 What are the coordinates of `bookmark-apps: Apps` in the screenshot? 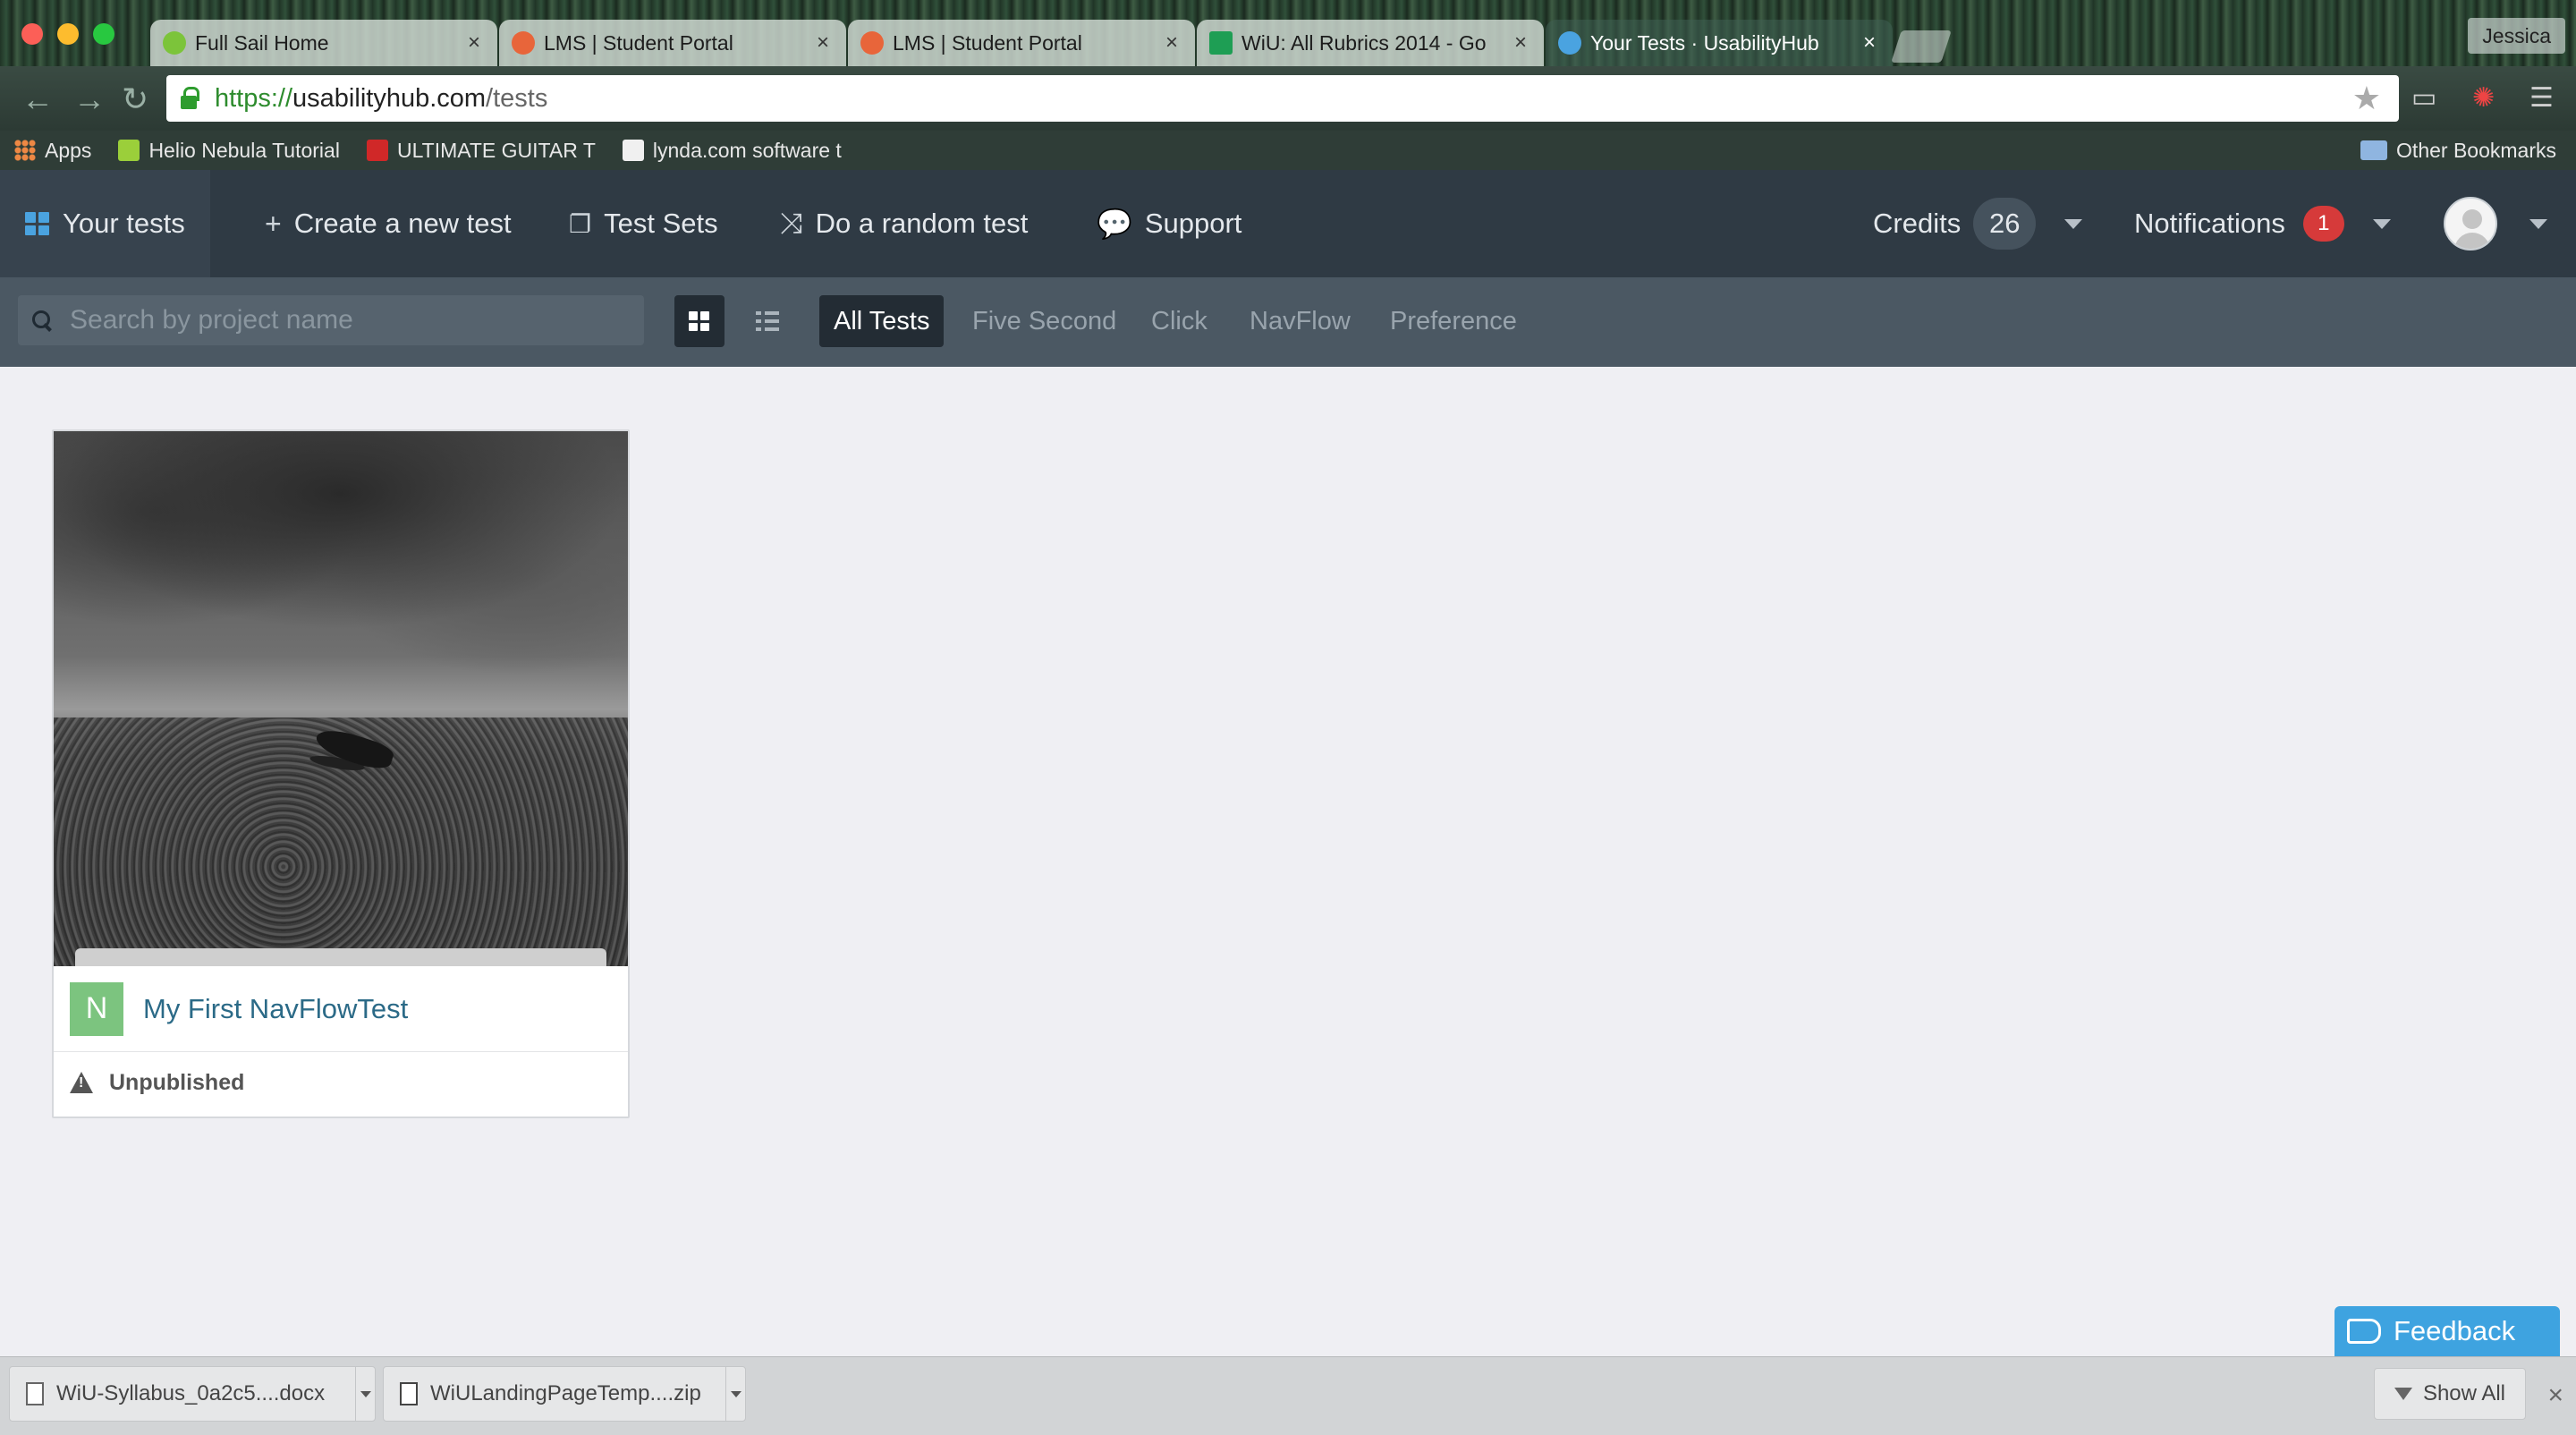 It's located at (52, 151).